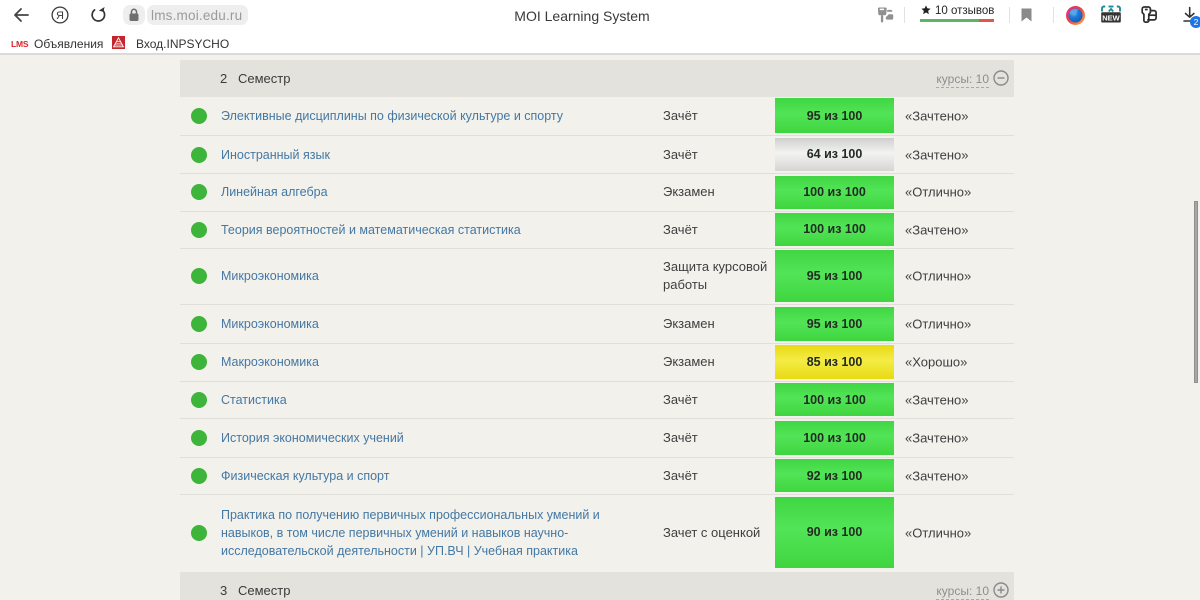  I want to click on svg-text: NEW, so click(1111, 17).